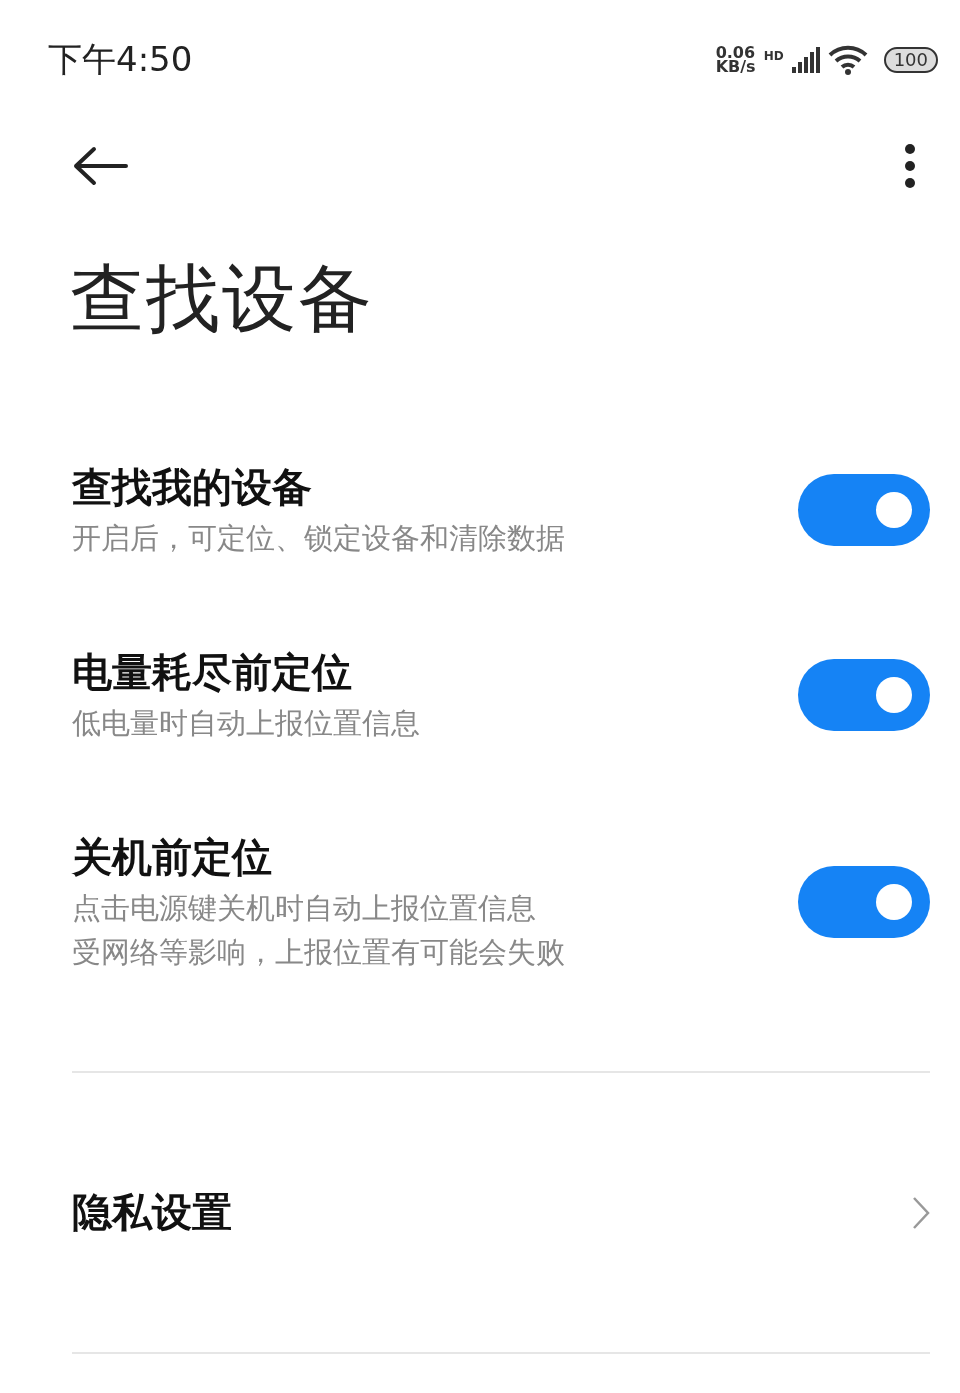  Describe the element at coordinates (120, 59) in the screenshot. I see `status-time: 下午4:50` at that location.